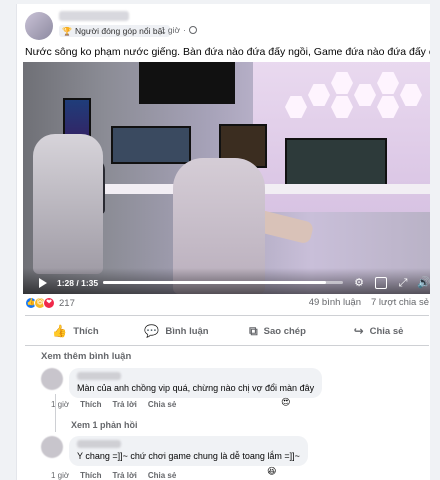  I want to click on stats-right: 49 bình luận 7 lượt chia sẻ, so click(369, 302).